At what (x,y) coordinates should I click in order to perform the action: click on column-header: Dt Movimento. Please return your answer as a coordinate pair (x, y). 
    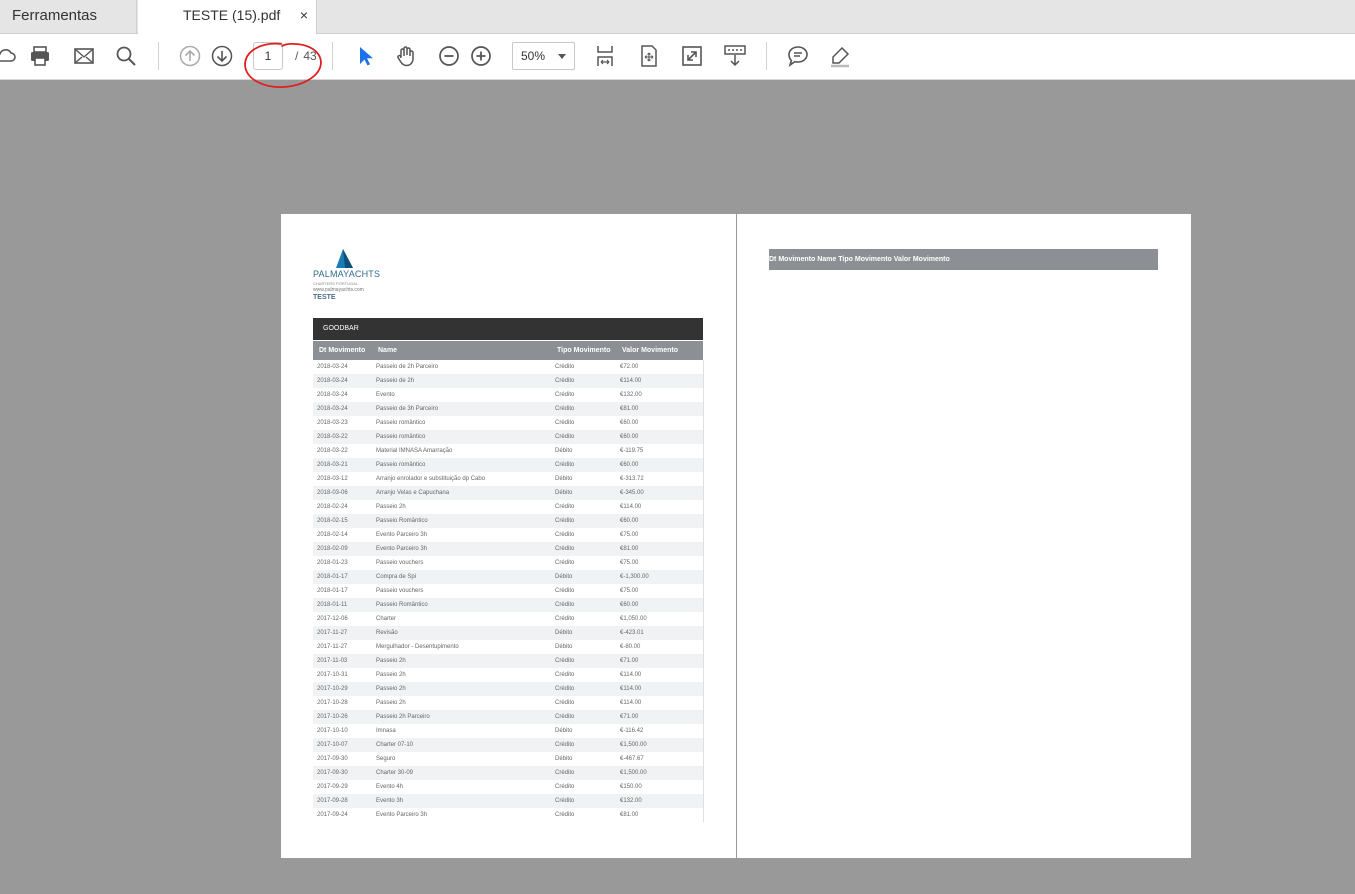
    Looking at the image, I should click on (342, 350).